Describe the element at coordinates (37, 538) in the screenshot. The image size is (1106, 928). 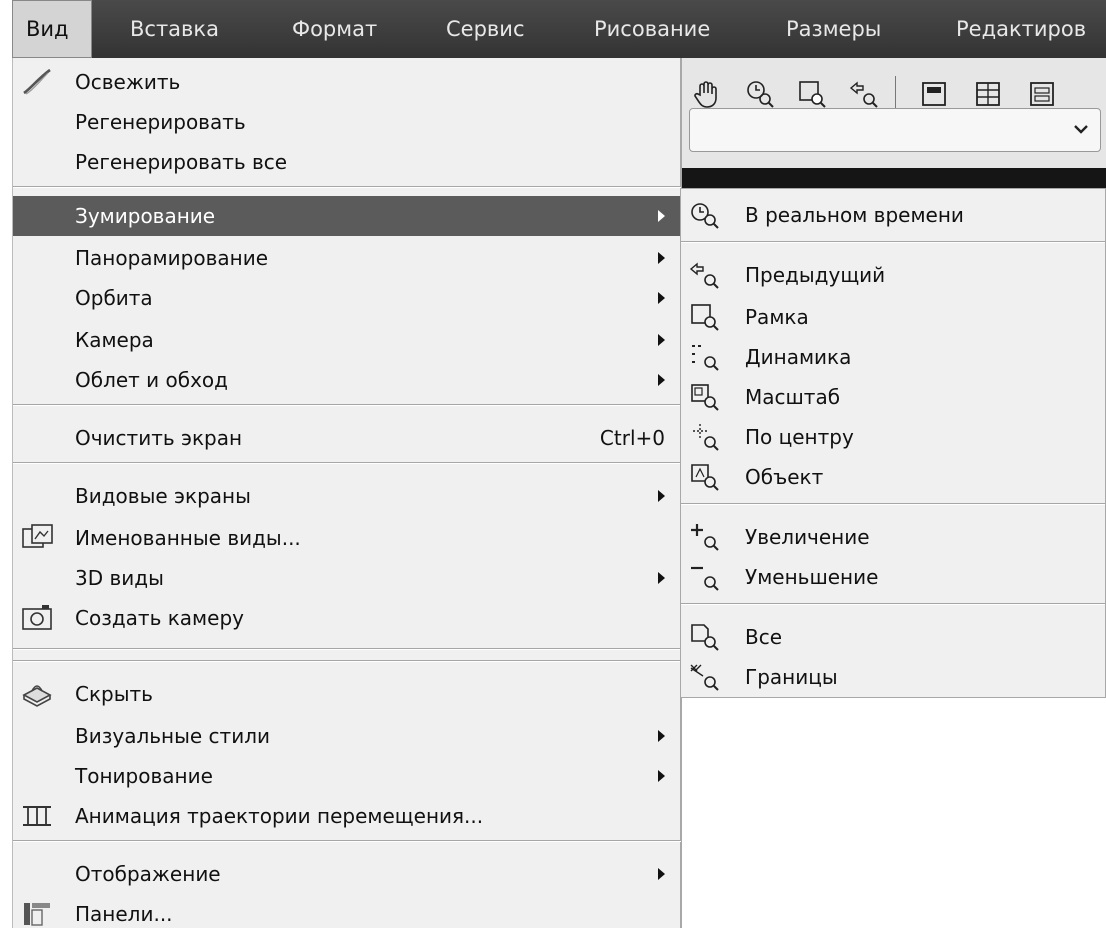
I see `named-views-icon` at that location.